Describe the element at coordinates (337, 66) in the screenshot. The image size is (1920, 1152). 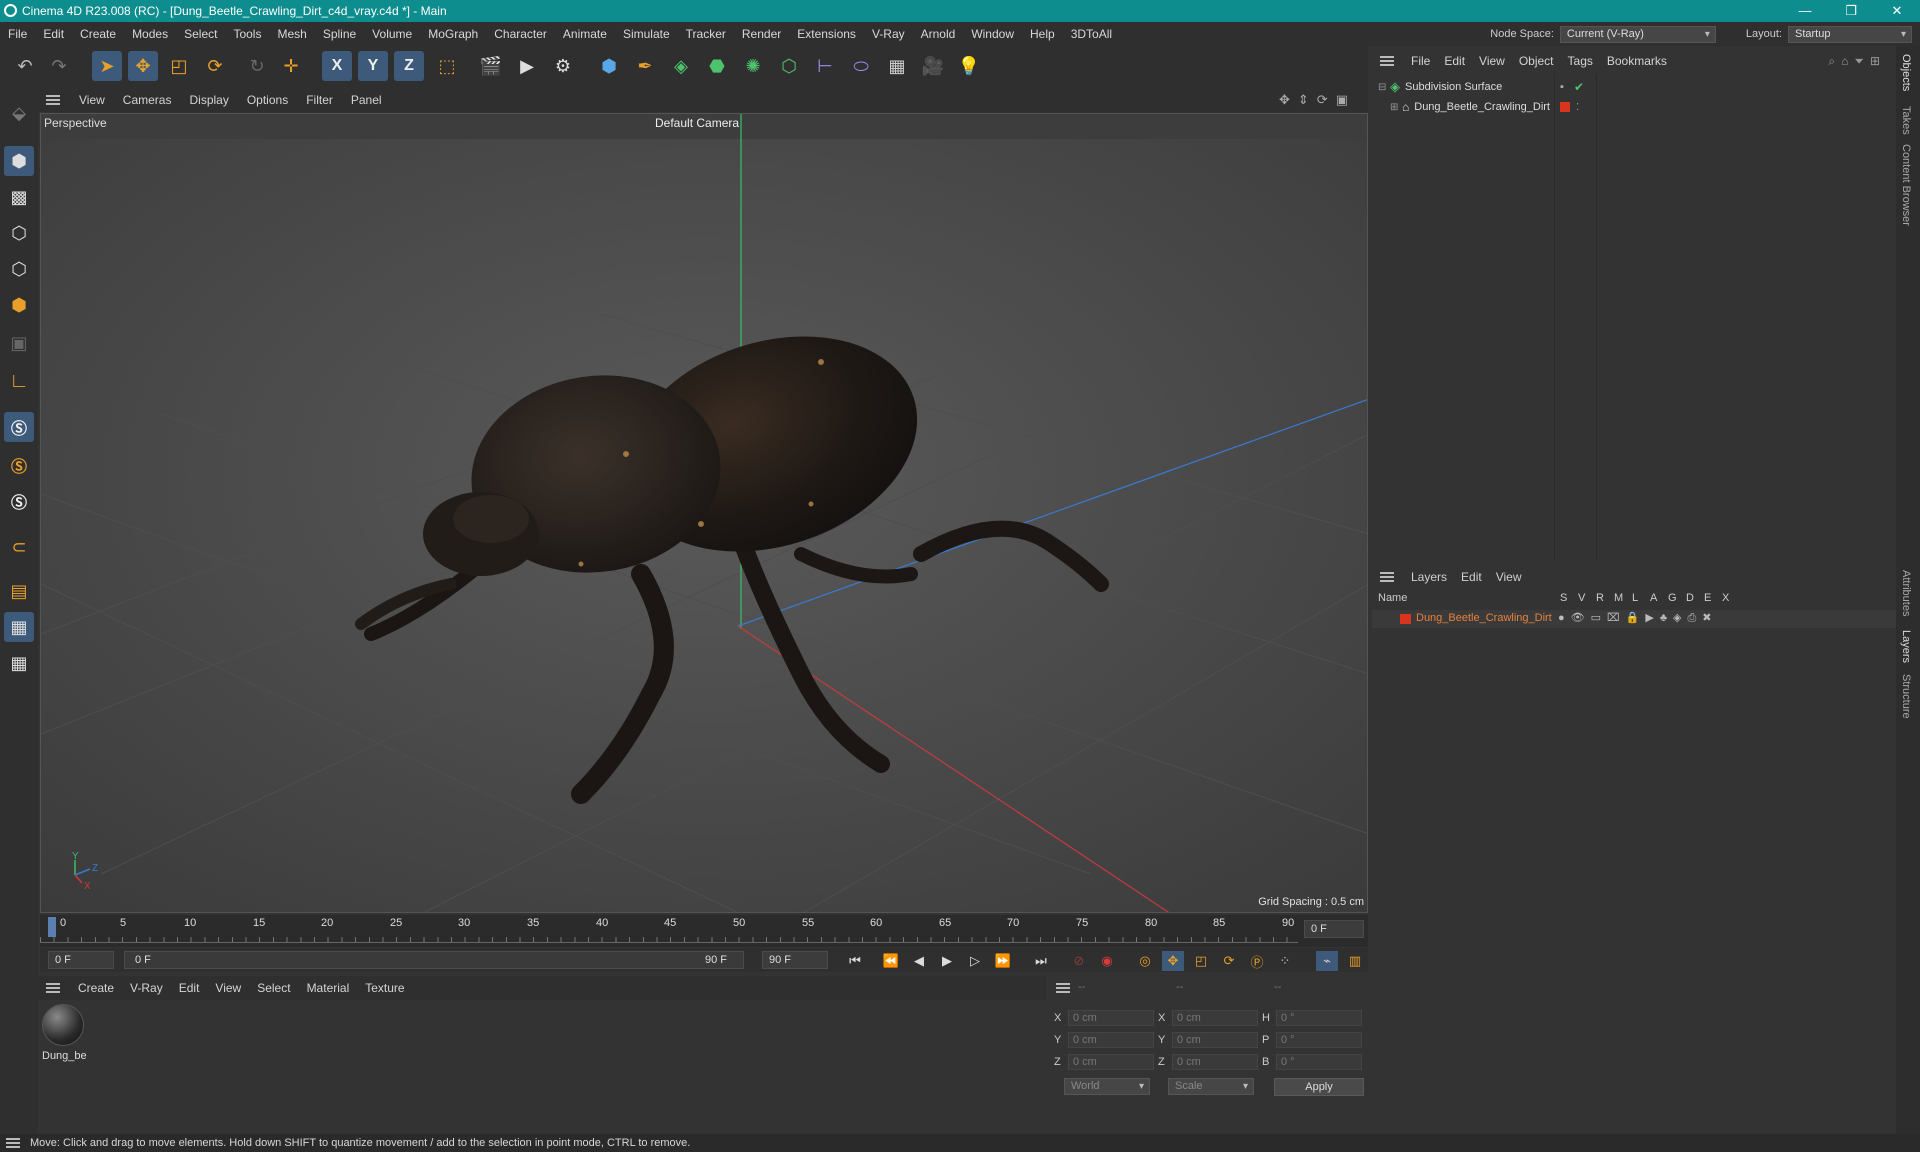
I see `x-axis-lock-button: X` at that location.